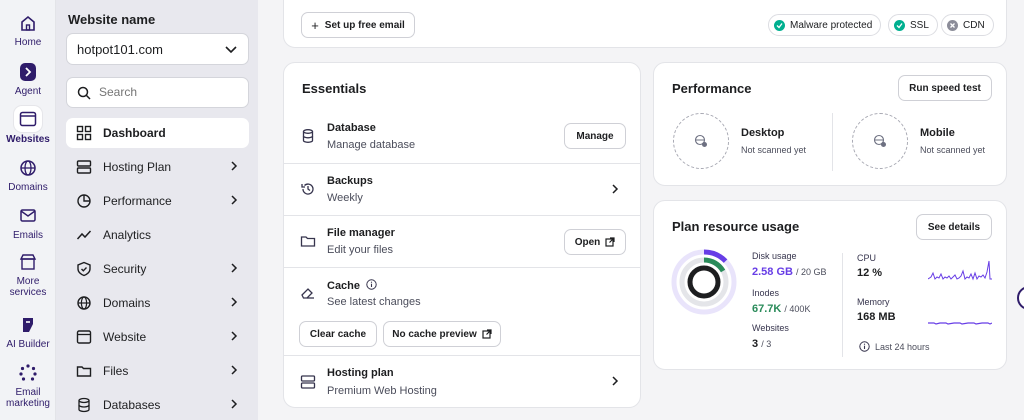 This screenshot has width=1024, height=420. Describe the element at coordinates (364, 25) in the screenshot. I see `setup-email-label: Set up free email` at that location.